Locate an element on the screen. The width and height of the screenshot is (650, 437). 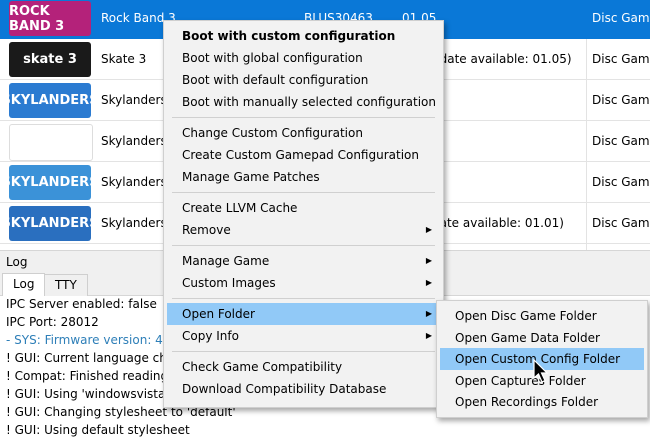
menu-item-label: Boot with default configuration is located at coordinates (275, 80).